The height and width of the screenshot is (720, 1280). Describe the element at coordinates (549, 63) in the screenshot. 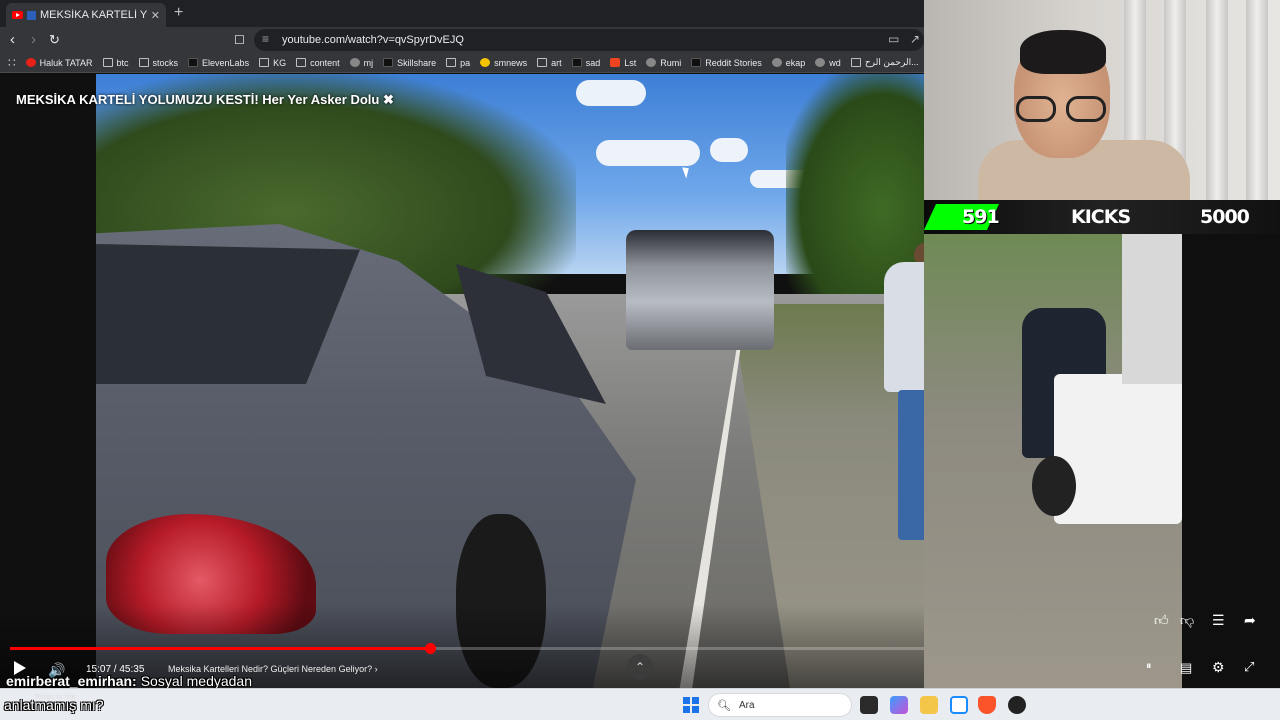

I see `bookmark-item: art` at that location.